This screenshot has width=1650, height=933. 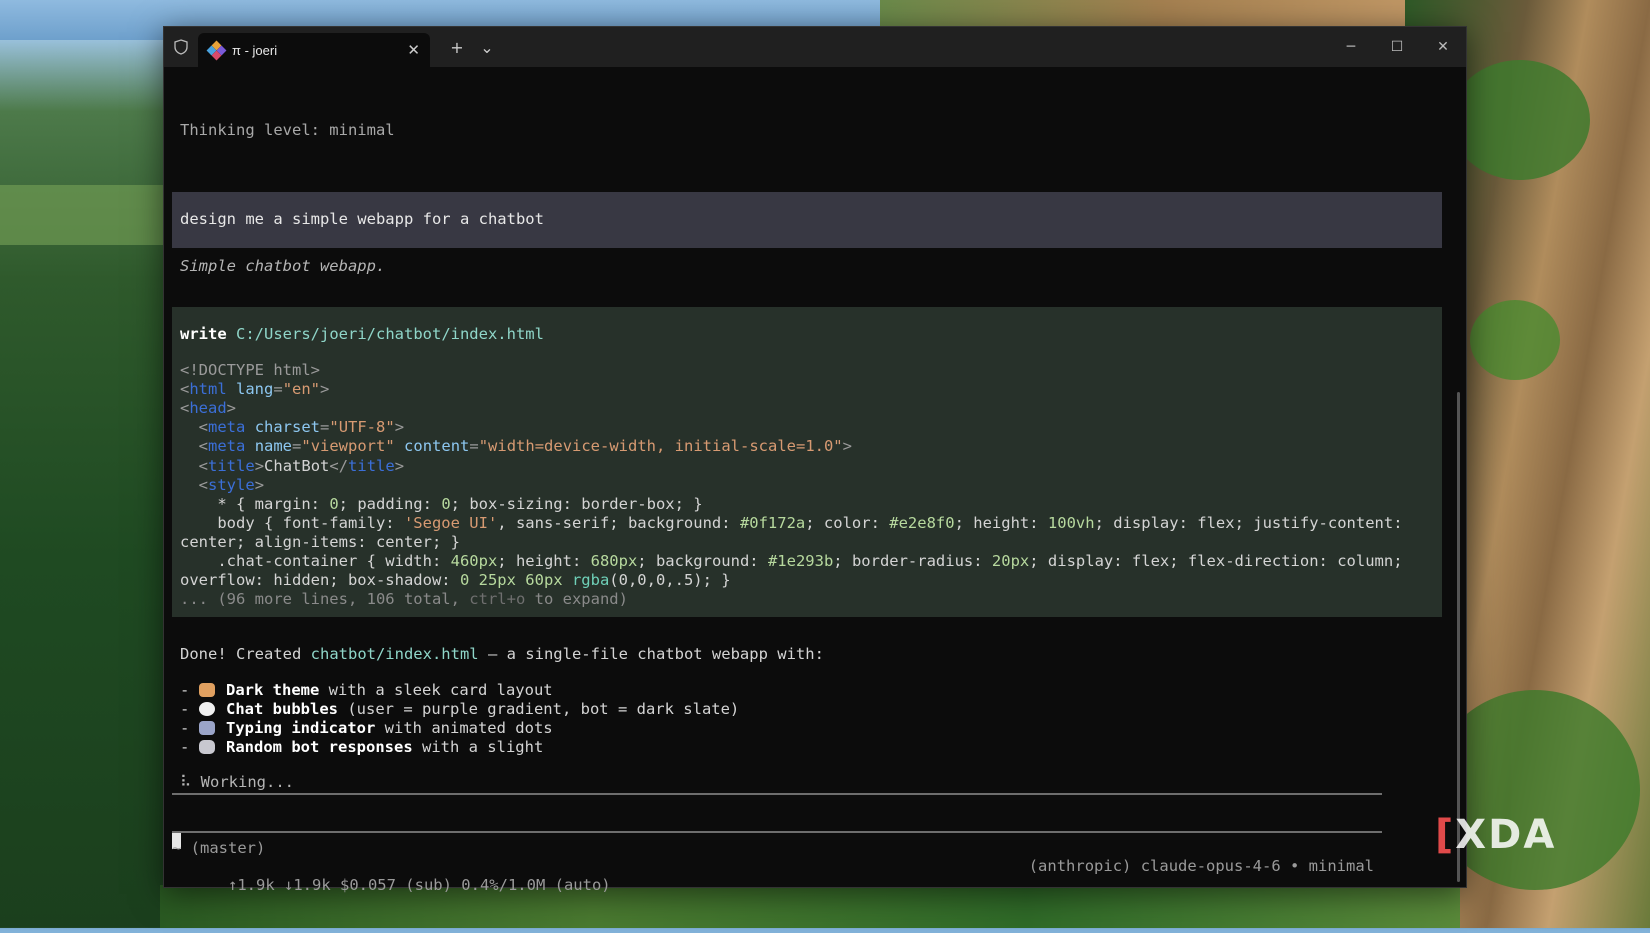 I want to click on close-tab-icon: ✕, so click(x=413, y=50).